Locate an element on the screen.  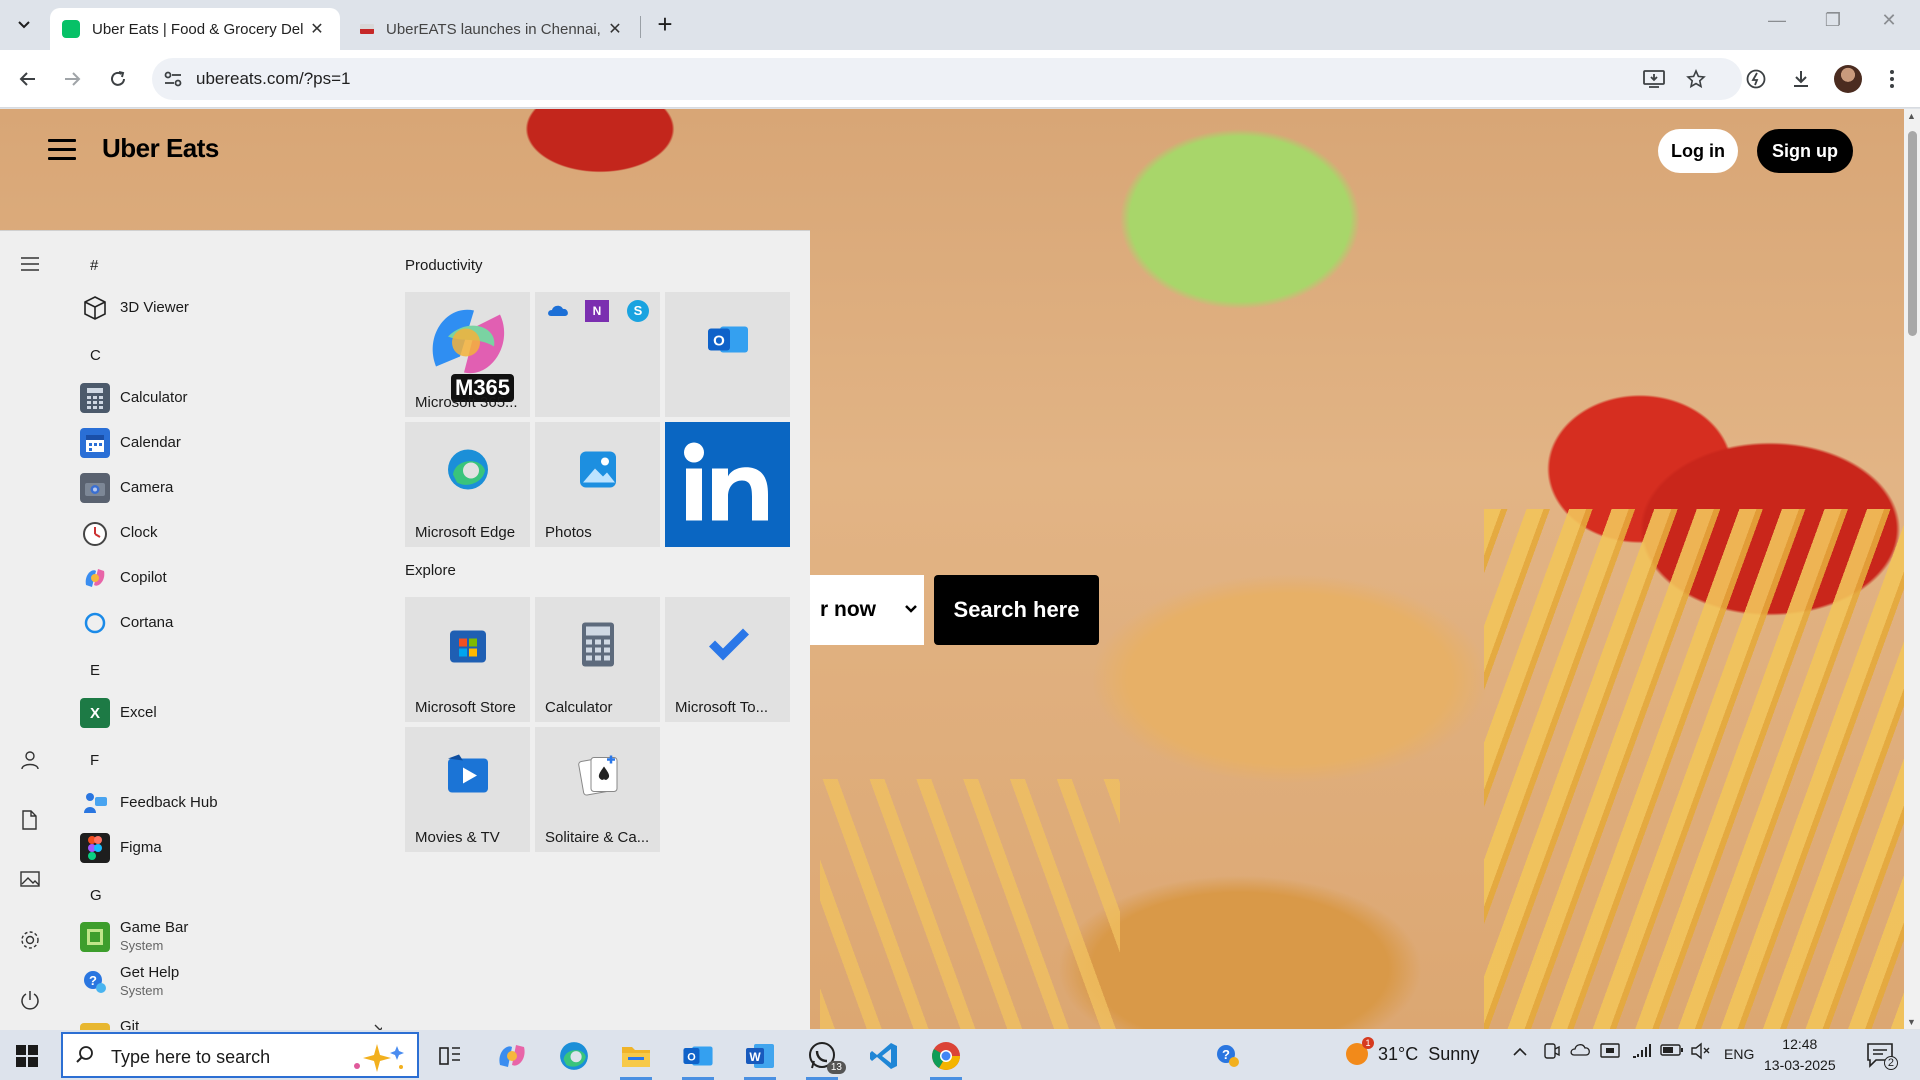
letter-header-g: G is located at coordinates (96, 895).